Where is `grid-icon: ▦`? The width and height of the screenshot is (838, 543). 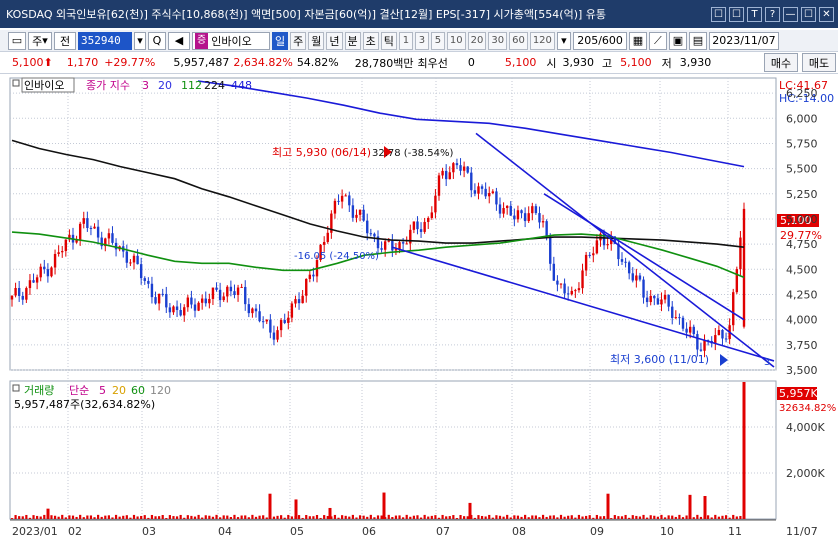 grid-icon: ▦ is located at coordinates (637, 40).